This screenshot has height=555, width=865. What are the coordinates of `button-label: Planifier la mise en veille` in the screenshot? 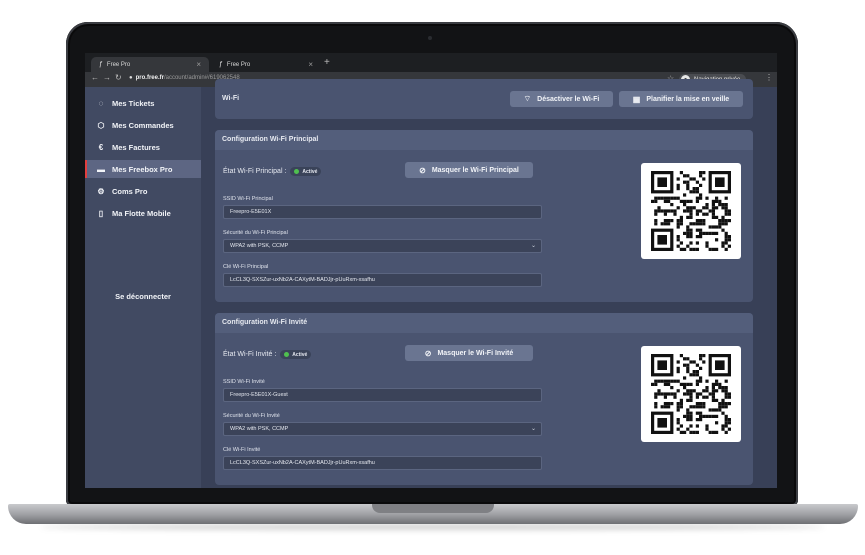 It's located at (688, 99).